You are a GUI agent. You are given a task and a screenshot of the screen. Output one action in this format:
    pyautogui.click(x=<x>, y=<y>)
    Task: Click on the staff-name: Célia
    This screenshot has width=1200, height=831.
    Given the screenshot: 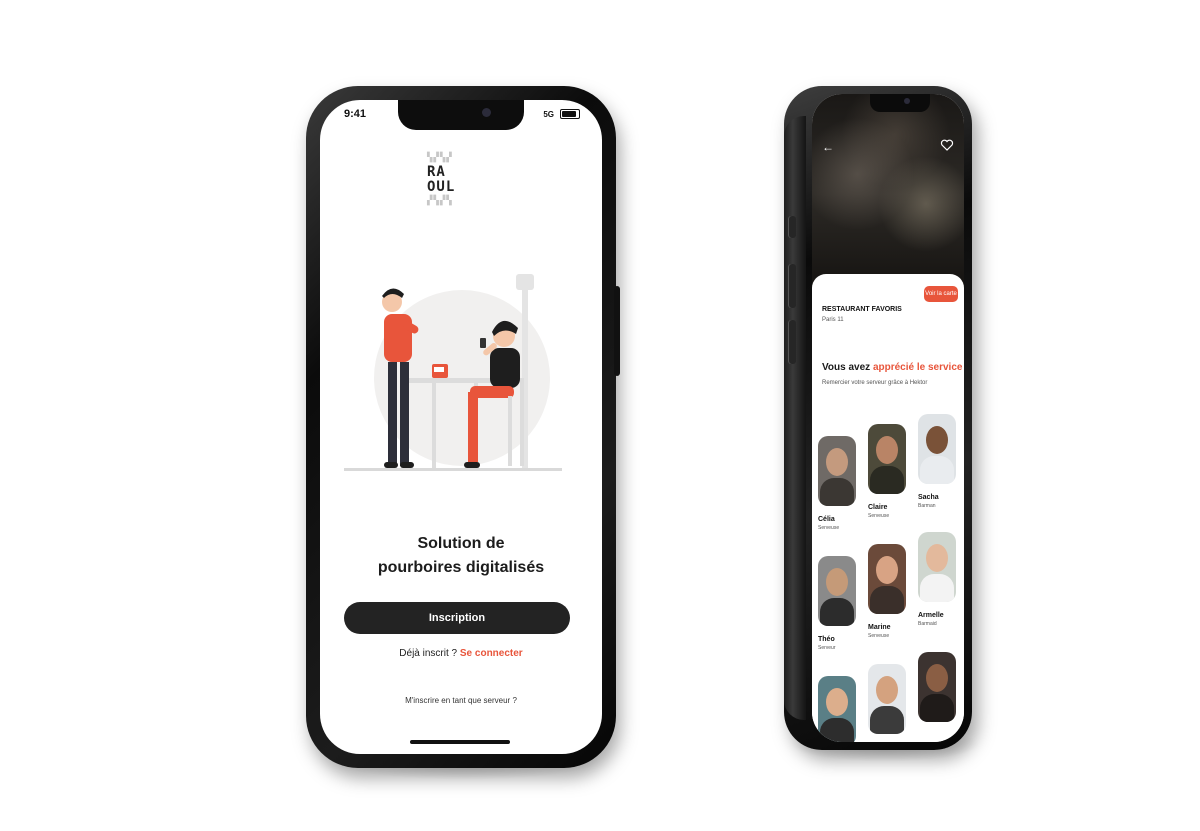 What is the action you would take?
    pyautogui.click(x=826, y=519)
    